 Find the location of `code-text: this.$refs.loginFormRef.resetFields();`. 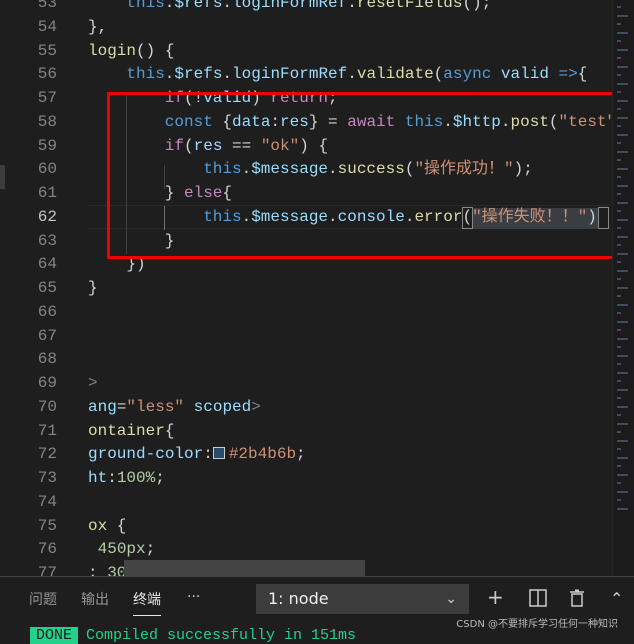

code-text: this.$refs.loginFormRef.resetFields(); is located at coordinates (289, 7).